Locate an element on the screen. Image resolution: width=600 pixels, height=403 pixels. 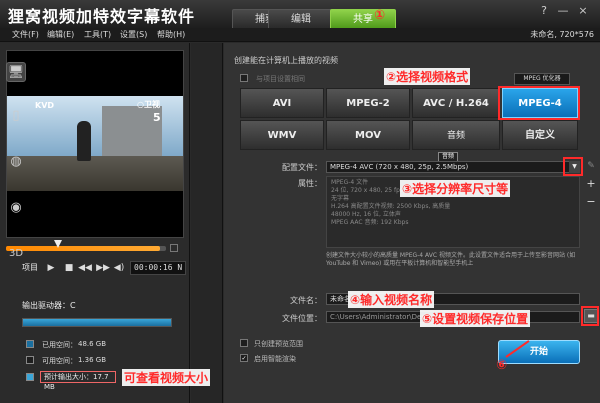
tab-share: 共享 is located at coordinates (363, 18).